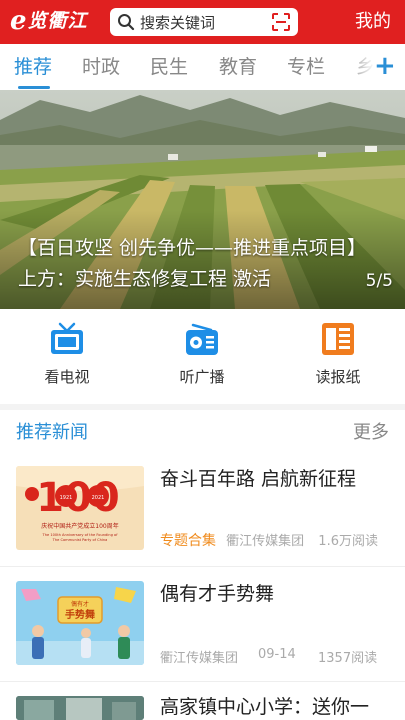 The image size is (405, 720). What do you see at coordinates (80, 604) in the screenshot?
I see `sign-top: 偶有才` at bounding box center [80, 604].